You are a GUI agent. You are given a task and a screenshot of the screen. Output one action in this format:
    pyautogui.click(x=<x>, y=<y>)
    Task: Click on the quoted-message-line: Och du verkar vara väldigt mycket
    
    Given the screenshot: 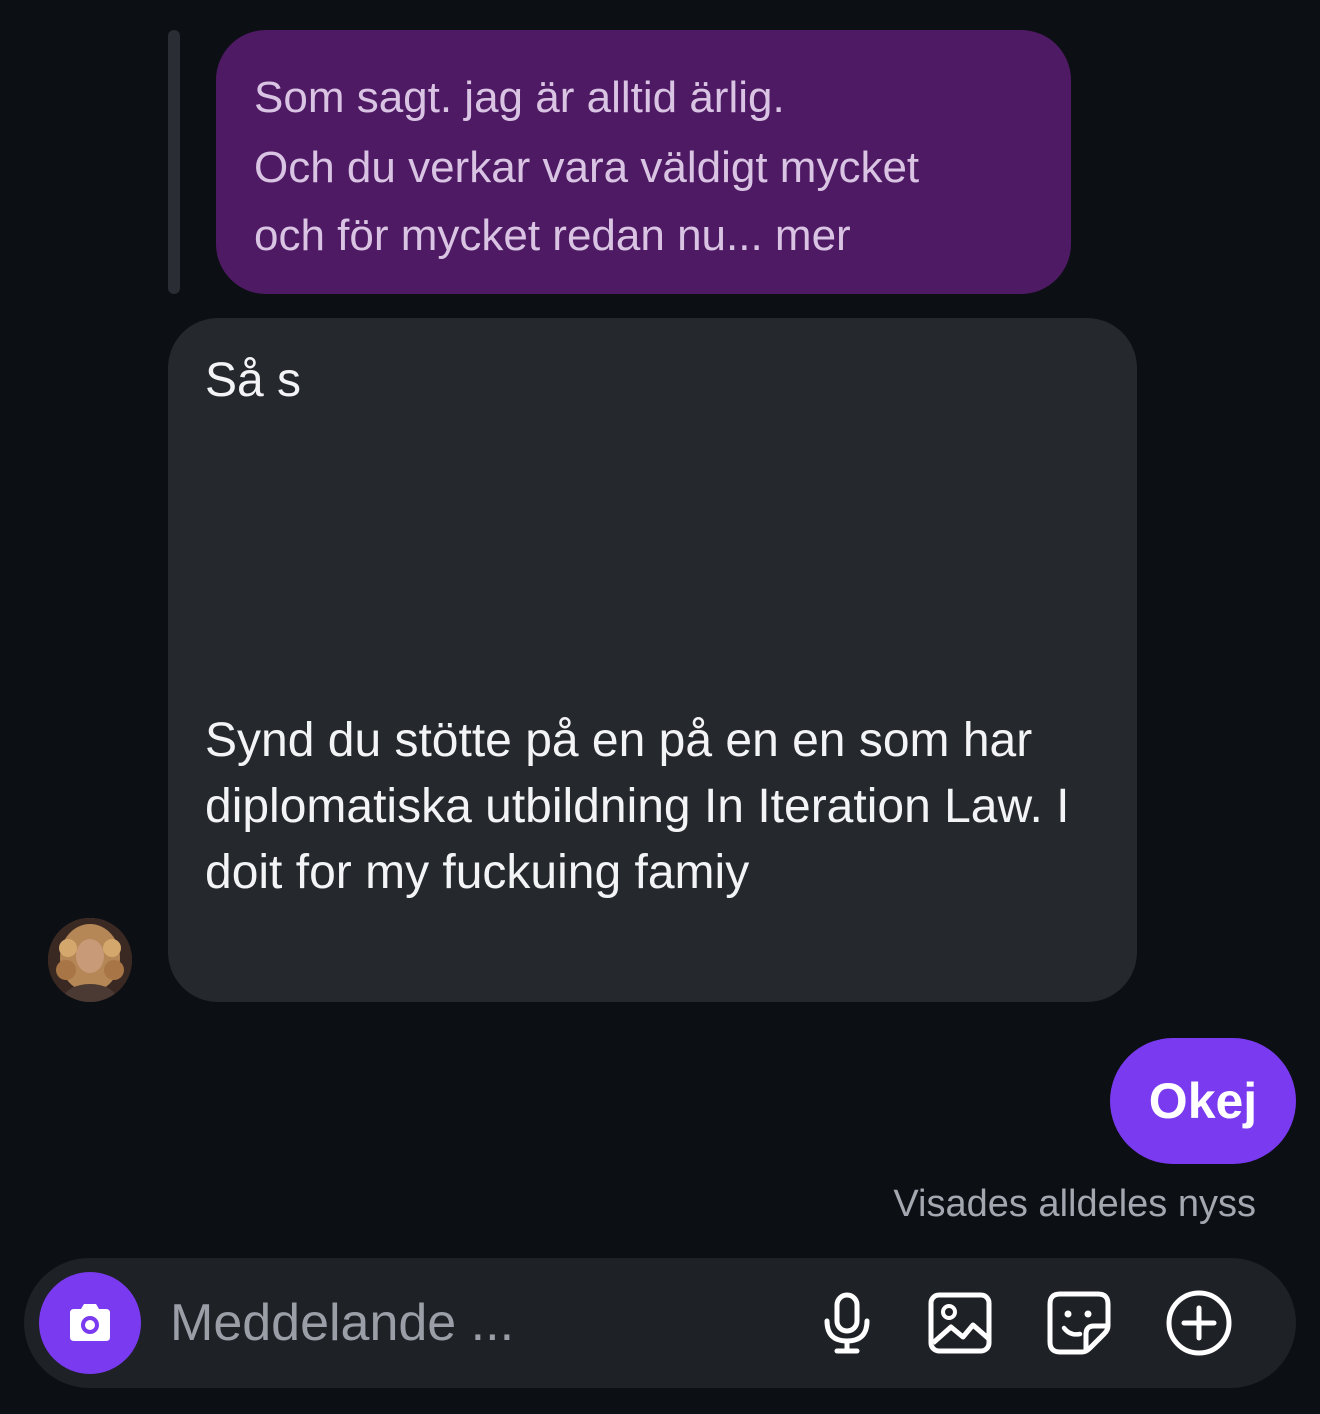 What is the action you would take?
    pyautogui.click(x=587, y=167)
    